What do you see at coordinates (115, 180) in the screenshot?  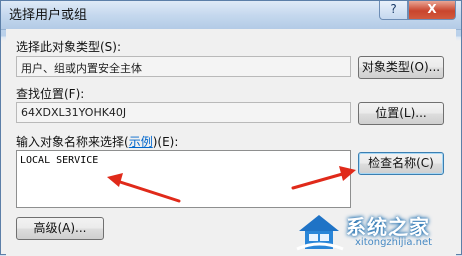 I see `arrow-head-left` at bounding box center [115, 180].